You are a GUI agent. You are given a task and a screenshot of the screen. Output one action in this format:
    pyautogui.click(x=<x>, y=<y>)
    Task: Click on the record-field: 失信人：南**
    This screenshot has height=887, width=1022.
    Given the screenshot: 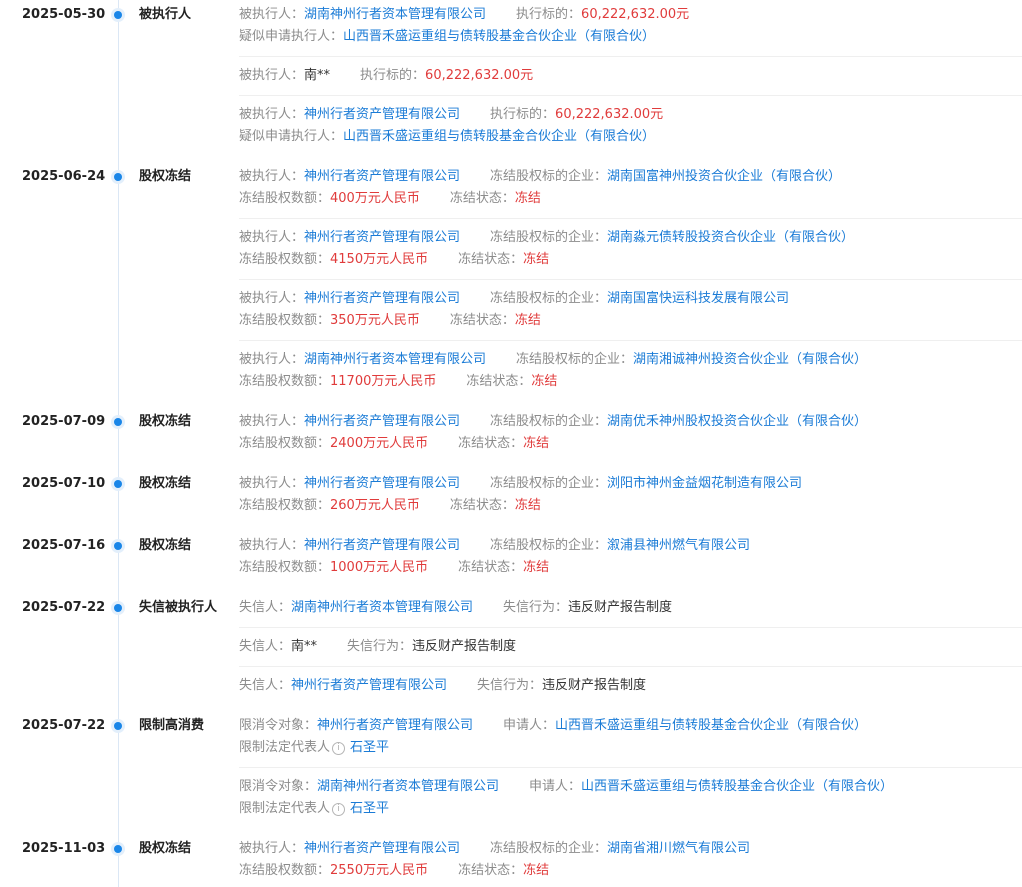 What is the action you would take?
    pyautogui.click(x=278, y=647)
    